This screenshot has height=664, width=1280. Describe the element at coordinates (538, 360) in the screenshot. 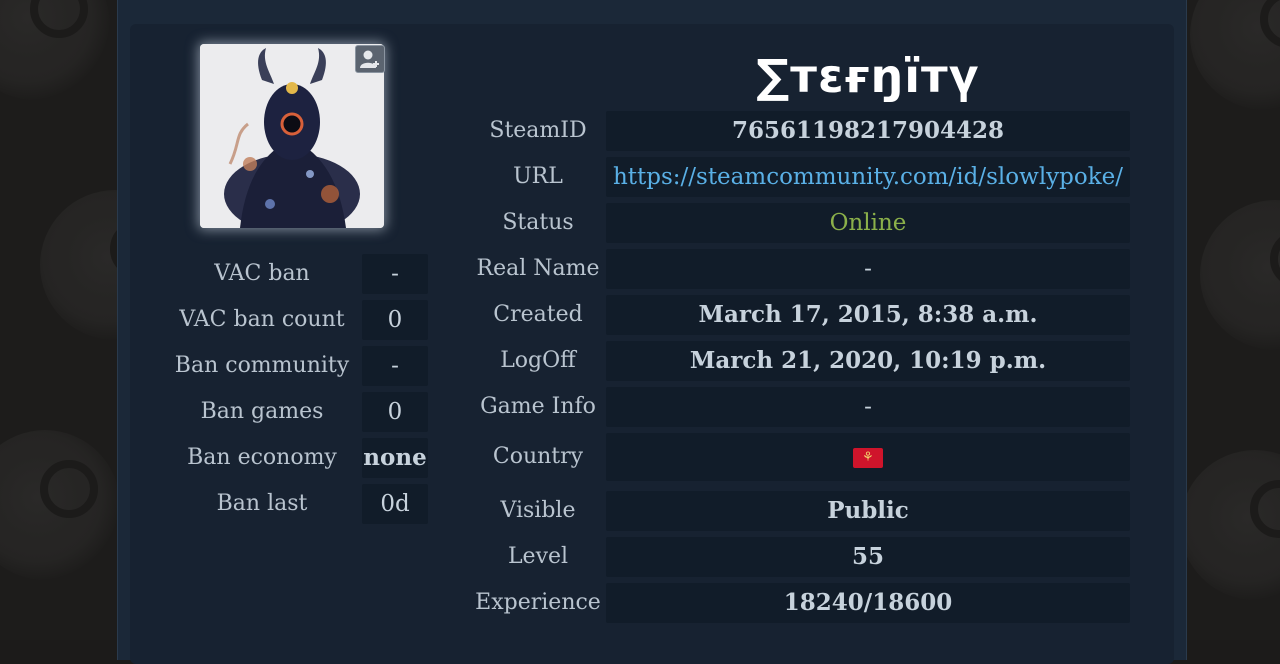

I see `info-label: LogOff` at that location.